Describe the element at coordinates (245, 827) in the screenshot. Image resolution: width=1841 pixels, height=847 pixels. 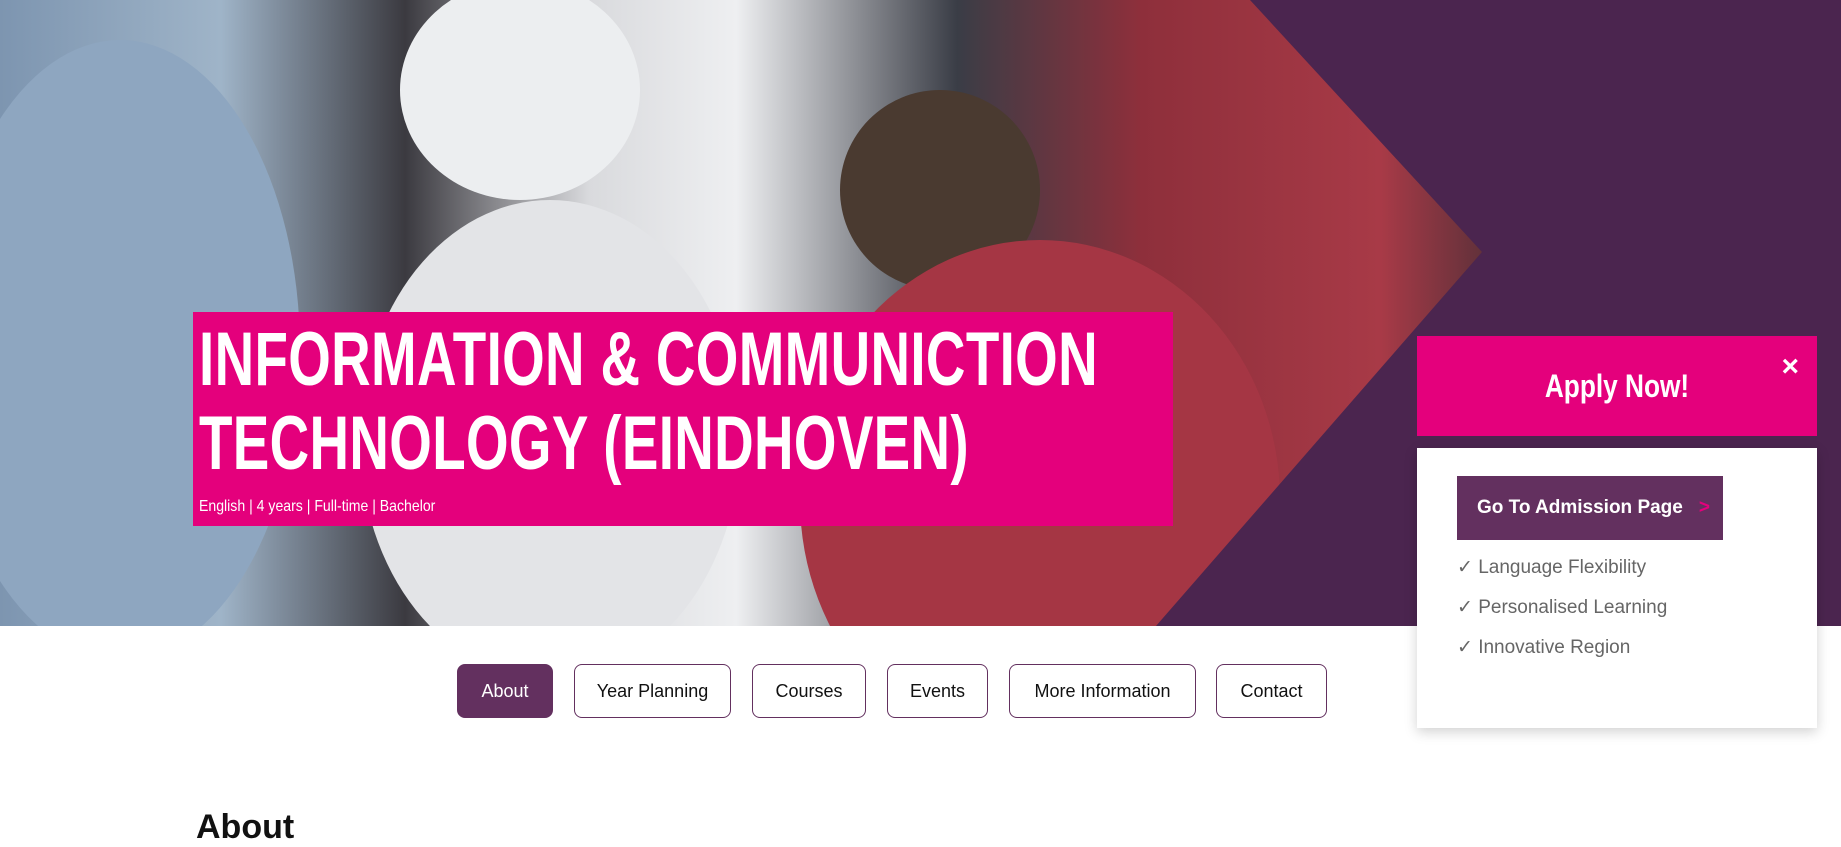
I see `section-heading: About` at that location.